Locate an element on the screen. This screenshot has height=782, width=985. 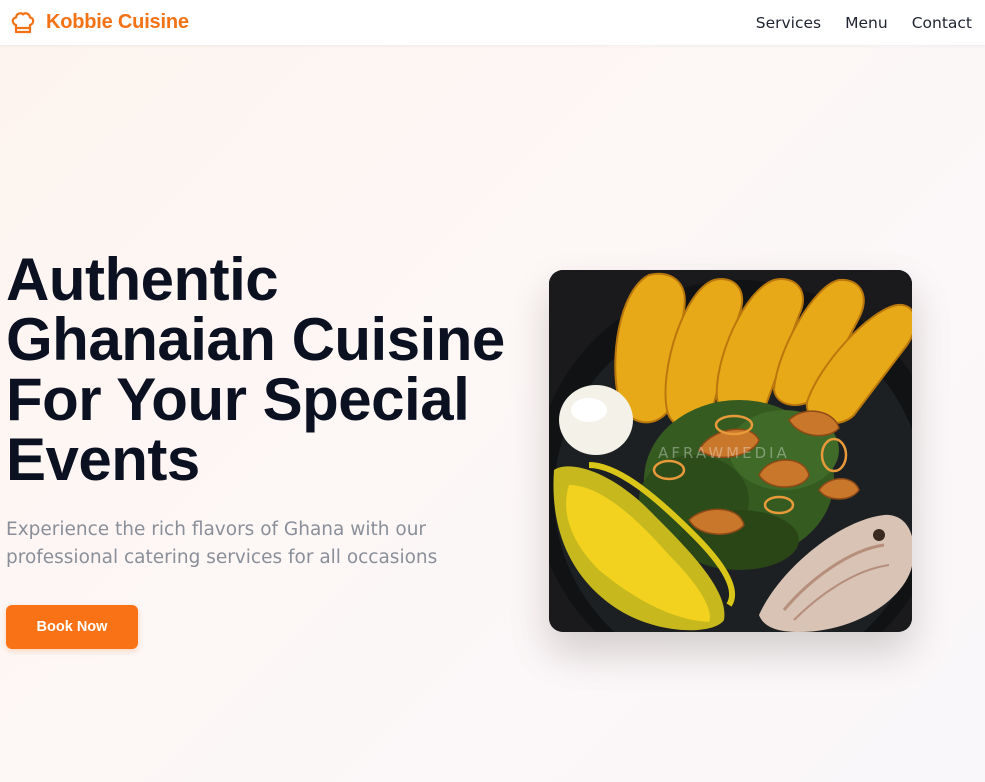
nav-menu-link: Menu is located at coordinates (866, 23).